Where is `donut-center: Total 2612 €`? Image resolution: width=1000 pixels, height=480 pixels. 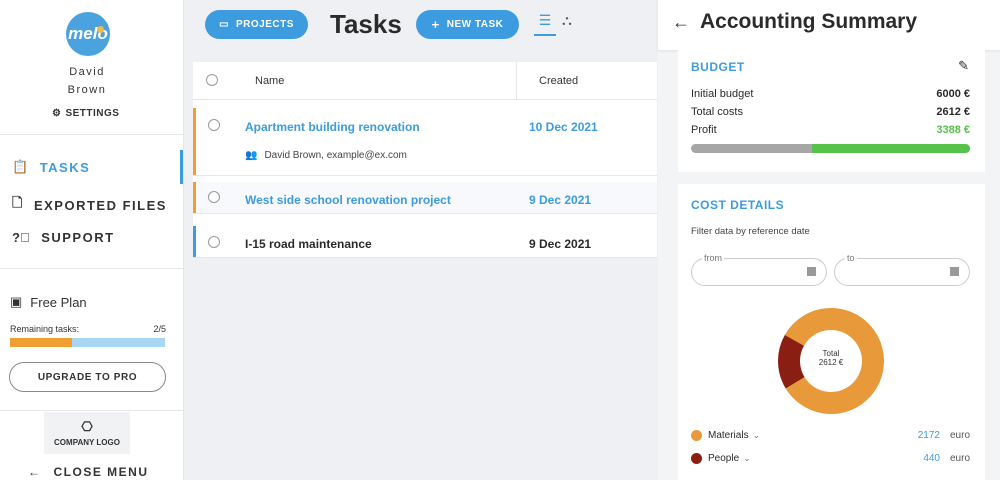
donut-center: Total 2612 € is located at coordinates (831, 358).